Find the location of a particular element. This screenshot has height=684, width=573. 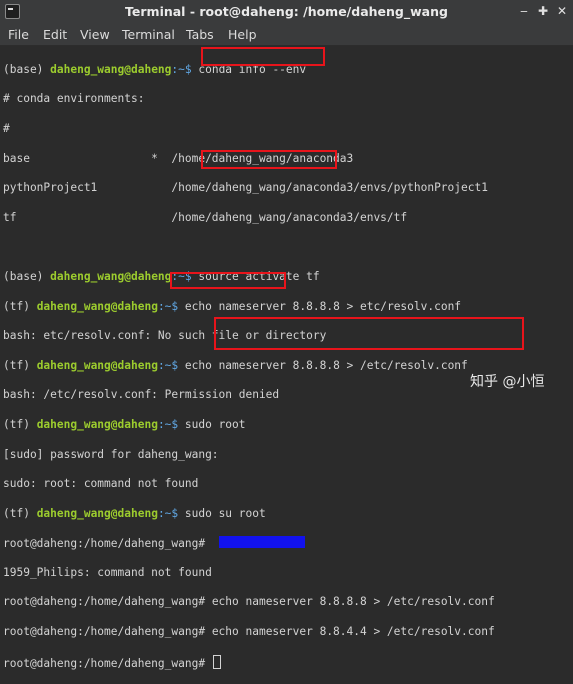

terminal-line: sudo: root: command not found is located at coordinates (101, 484).